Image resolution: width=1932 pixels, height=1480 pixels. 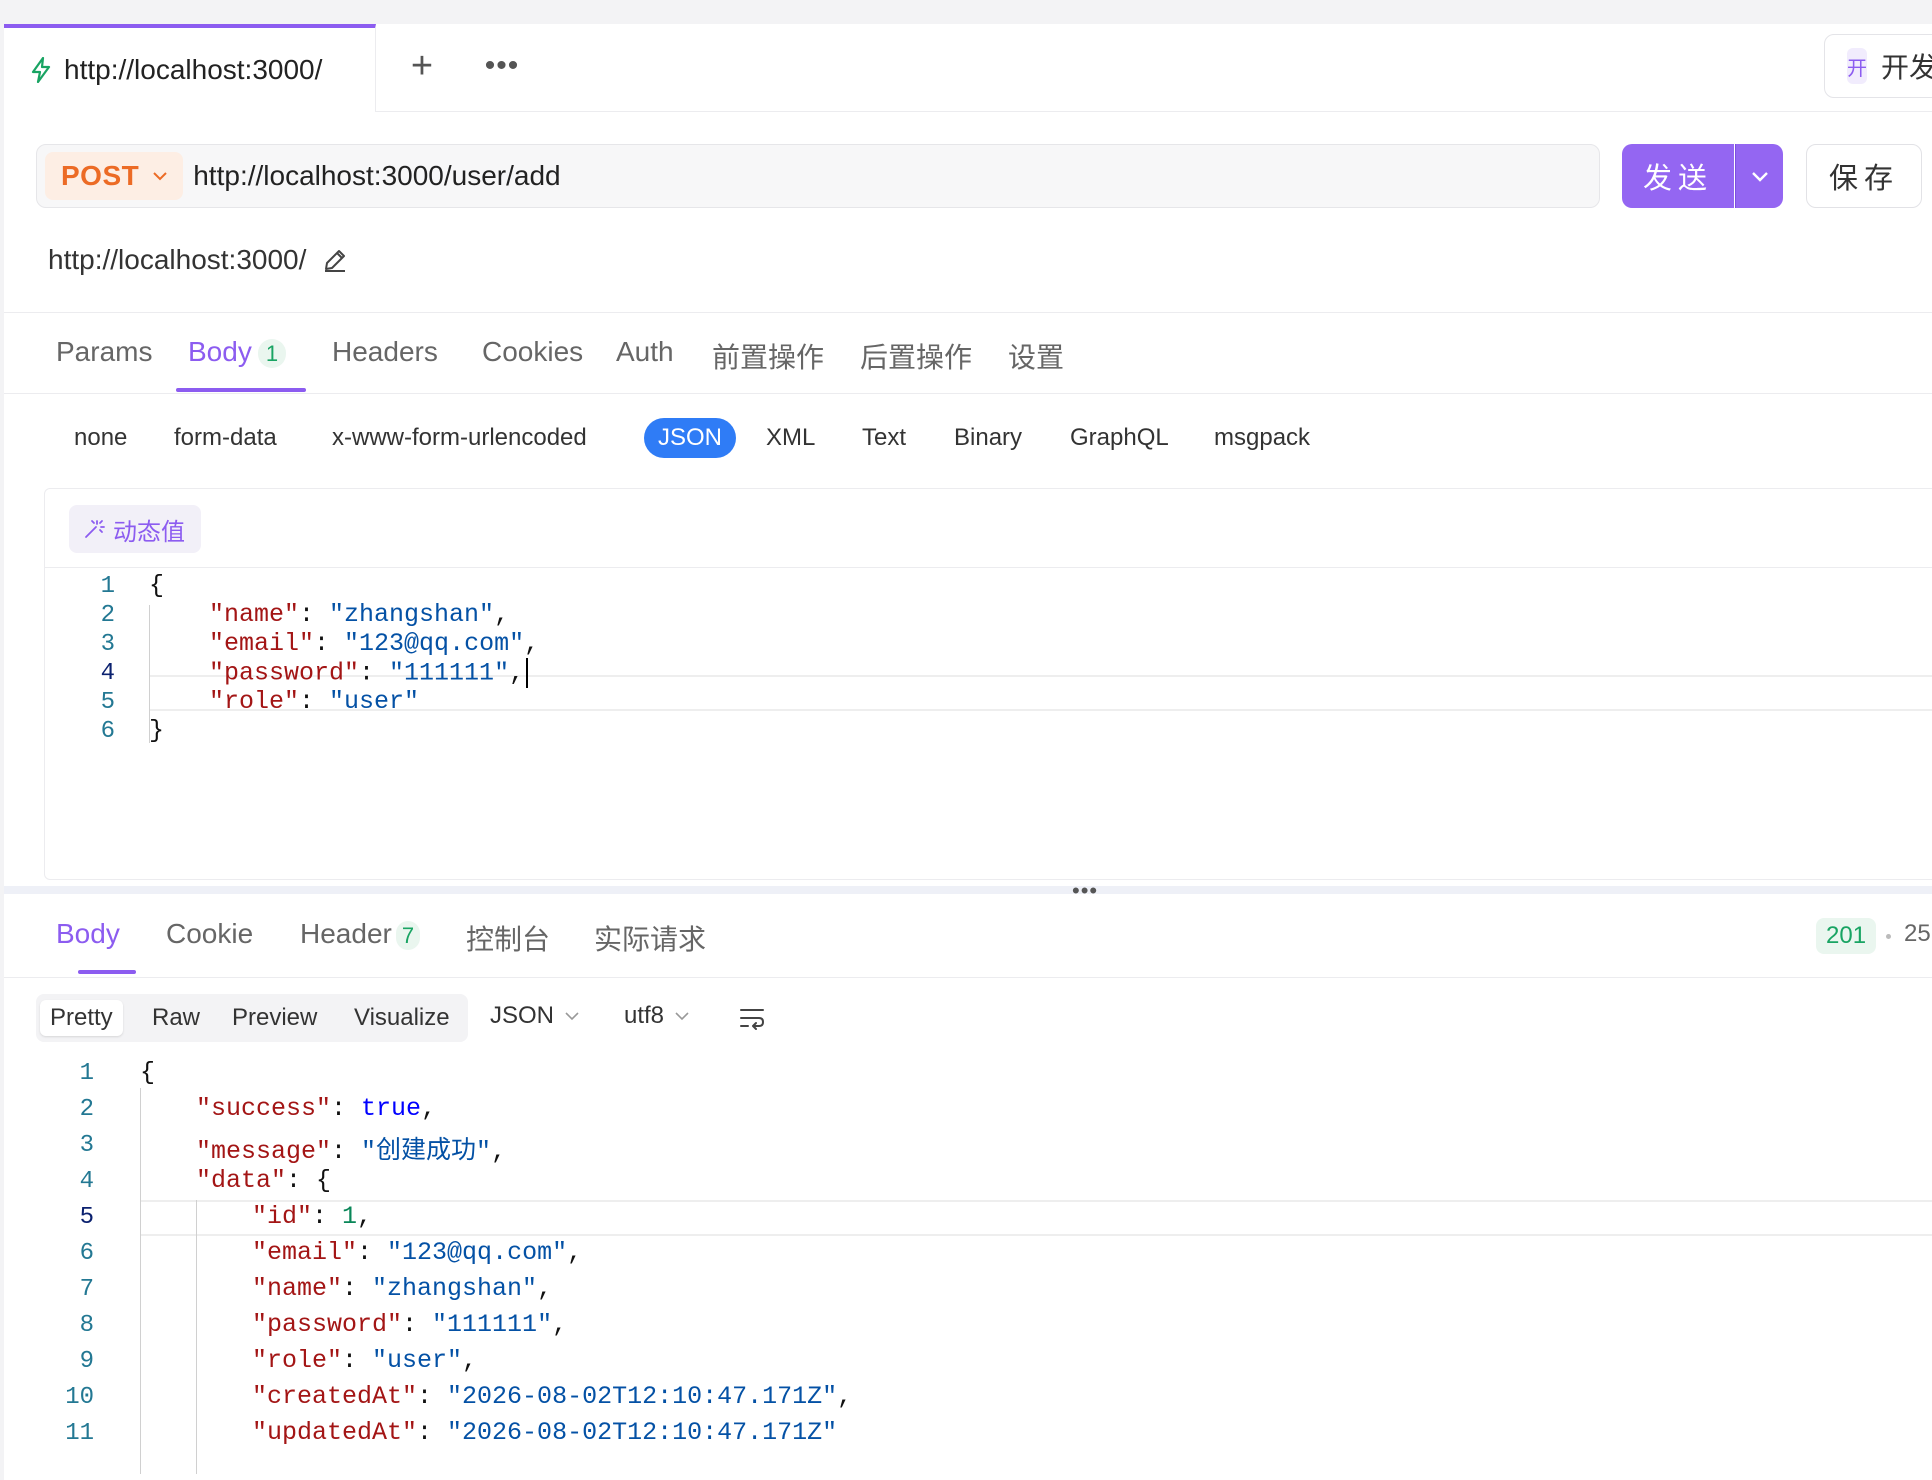 What do you see at coordinates (459, 438) in the screenshot?
I see `body-type-urlencoded: x-www-form-urlencoded` at bounding box center [459, 438].